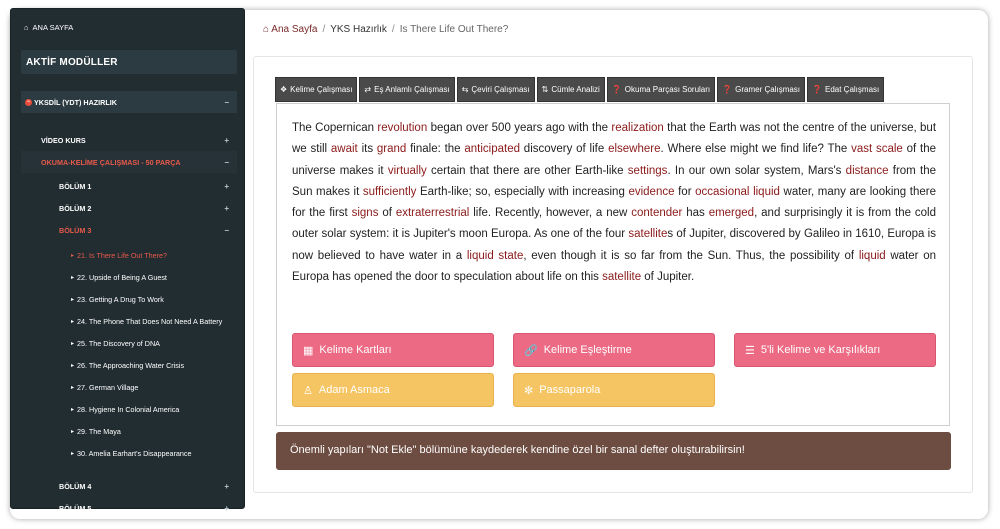 Image resolution: width=1000 pixels, height=529 pixels. What do you see at coordinates (685, 191) in the screenshot?
I see `passage-text: for` at bounding box center [685, 191].